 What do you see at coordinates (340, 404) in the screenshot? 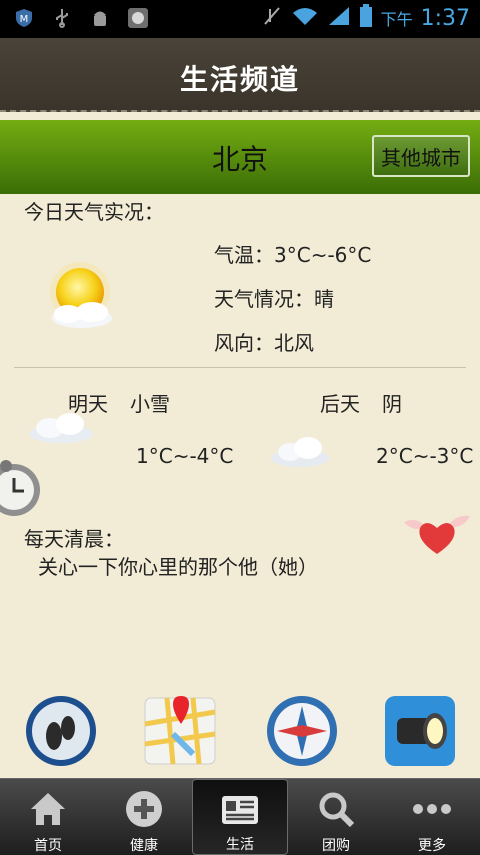
I see `after-tomorrow-day: 后天` at bounding box center [340, 404].